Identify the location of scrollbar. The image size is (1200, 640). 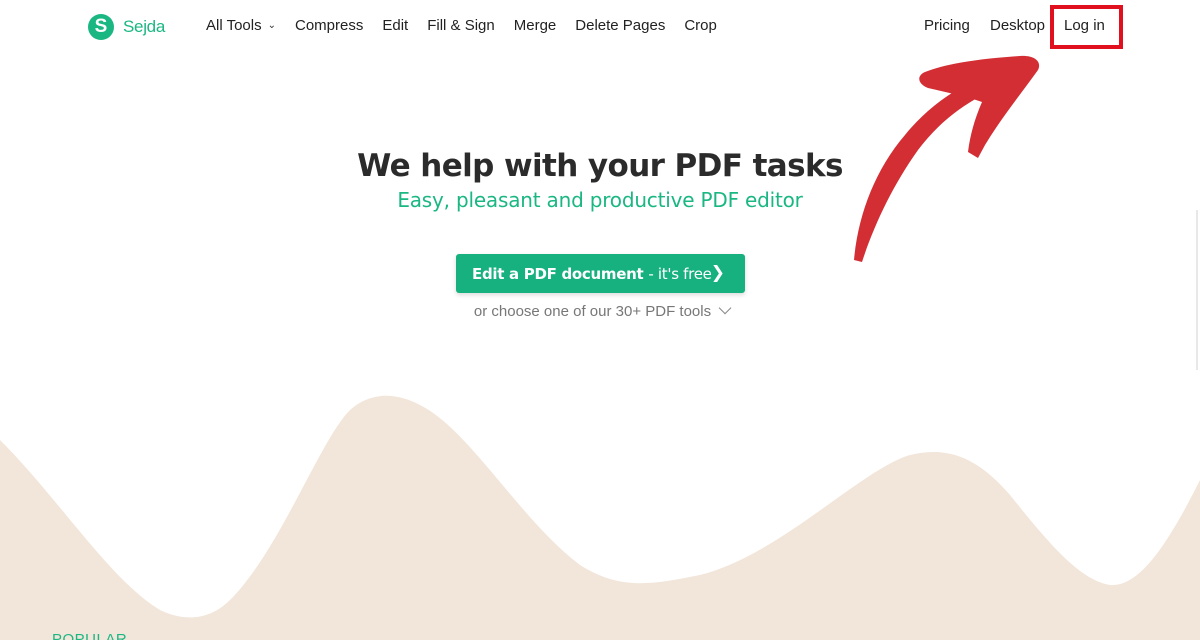
(1197, 290).